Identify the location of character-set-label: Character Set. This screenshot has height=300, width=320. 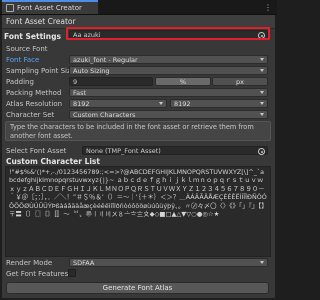
(30, 115).